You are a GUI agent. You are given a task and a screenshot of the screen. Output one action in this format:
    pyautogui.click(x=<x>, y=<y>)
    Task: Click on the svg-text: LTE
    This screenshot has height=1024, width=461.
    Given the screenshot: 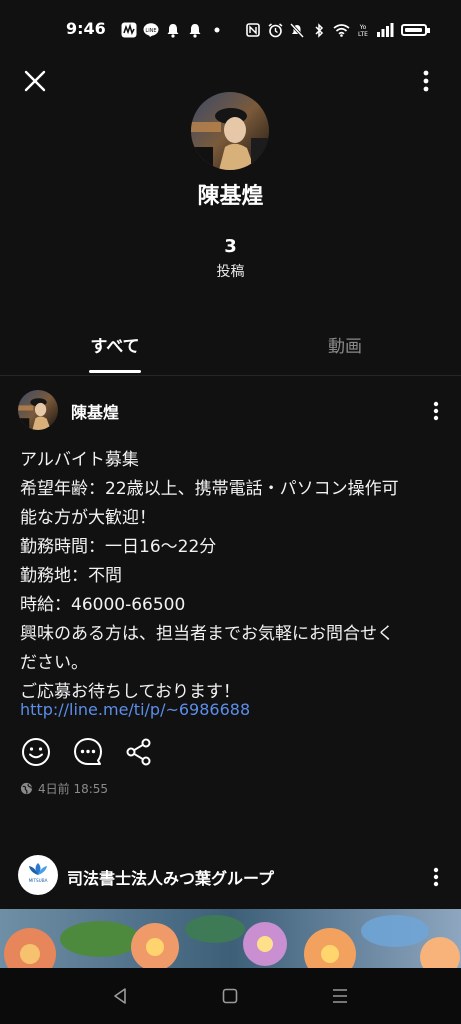 What is the action you would take?
    pyautogui.click(x=363, y=34)
    